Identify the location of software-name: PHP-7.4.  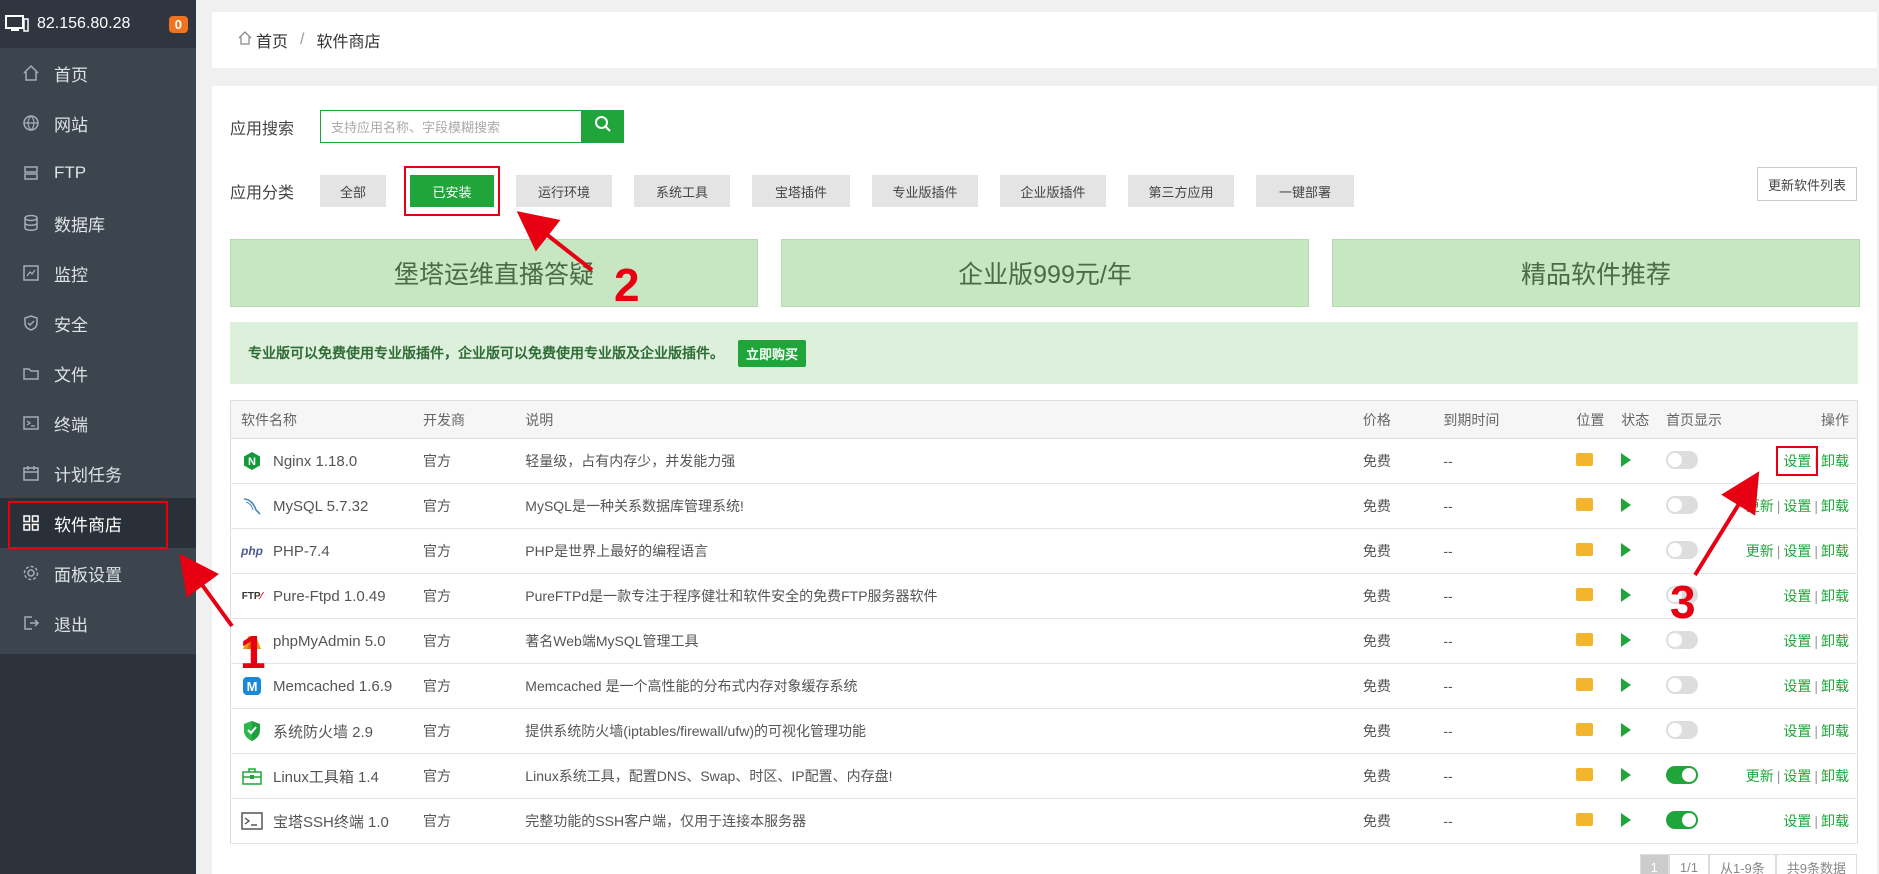
(301, 551).